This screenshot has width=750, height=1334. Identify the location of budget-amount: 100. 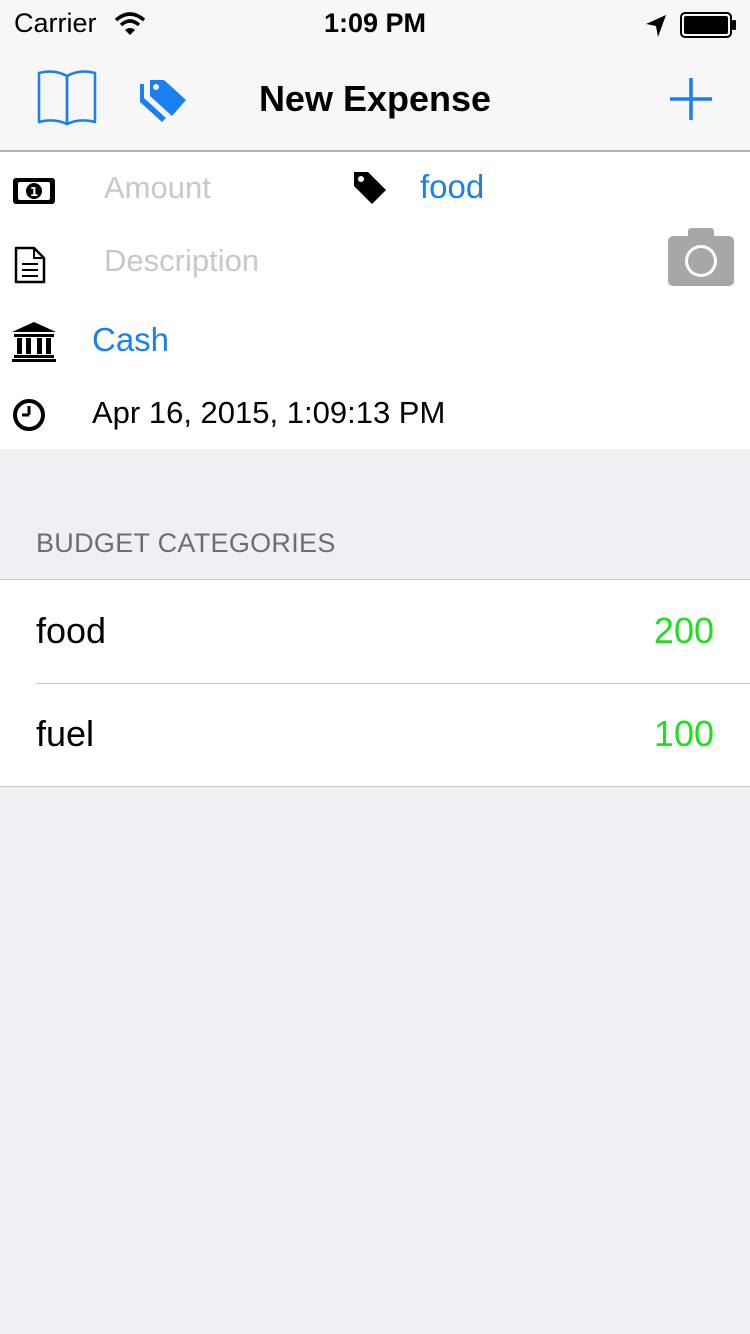
(683, 733).